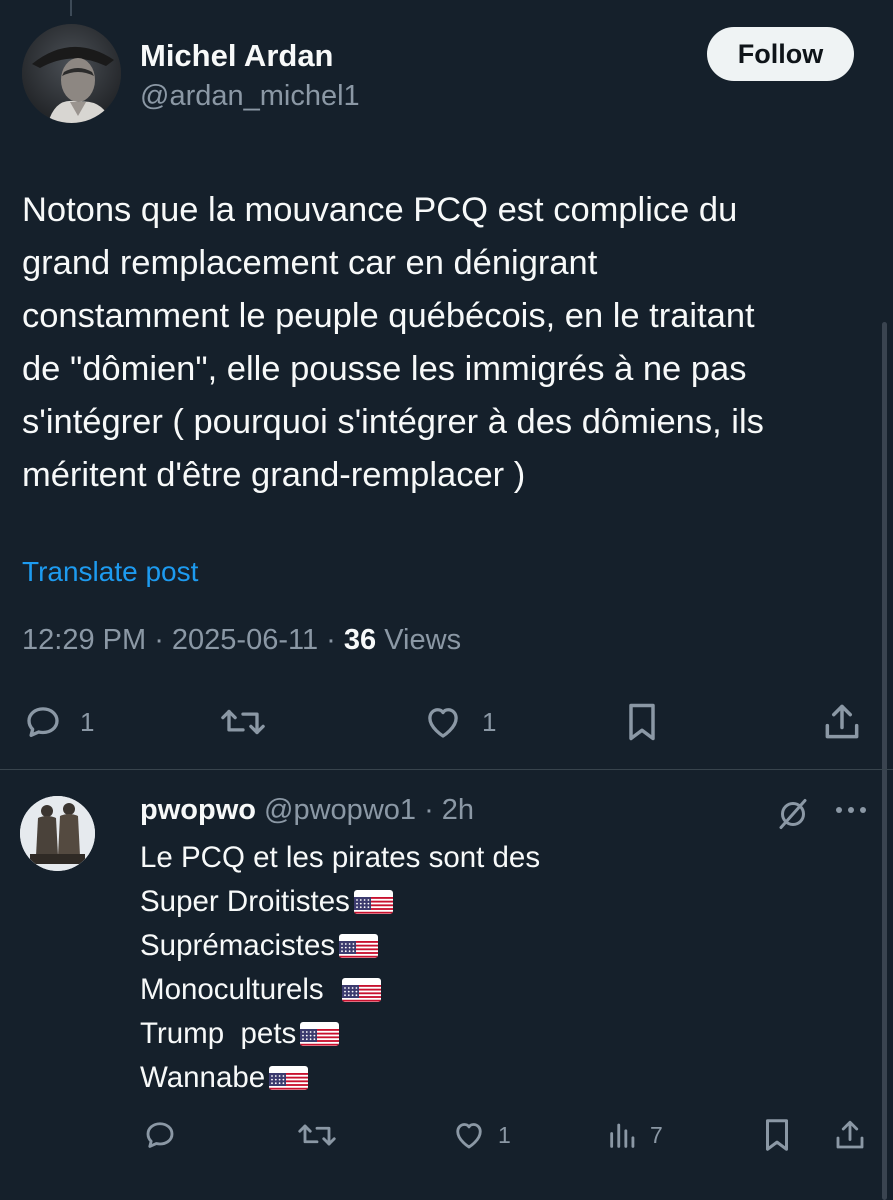 This screenshot has width=893, height=1200. What do you see at coordinates (780, 54) in the screenshot?
I see `follow-button: Follow` at bounding box center [780, 54].